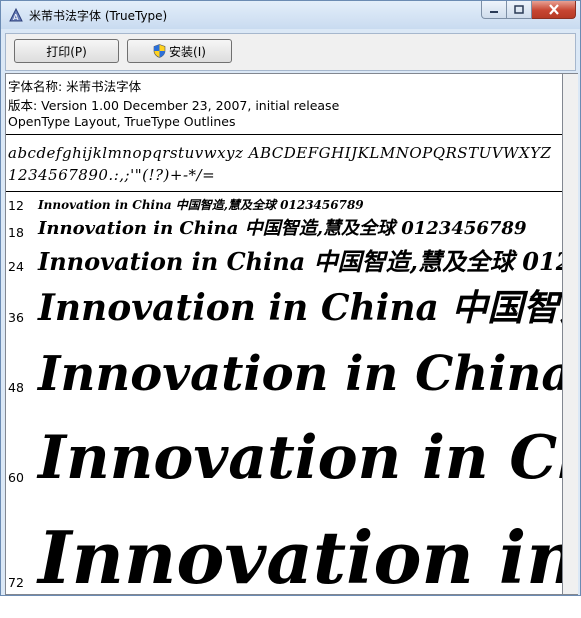 The image size is (581, 618). I want to click on font-name-text: 字体名称: 米芾书法字体, so click(75, 86).